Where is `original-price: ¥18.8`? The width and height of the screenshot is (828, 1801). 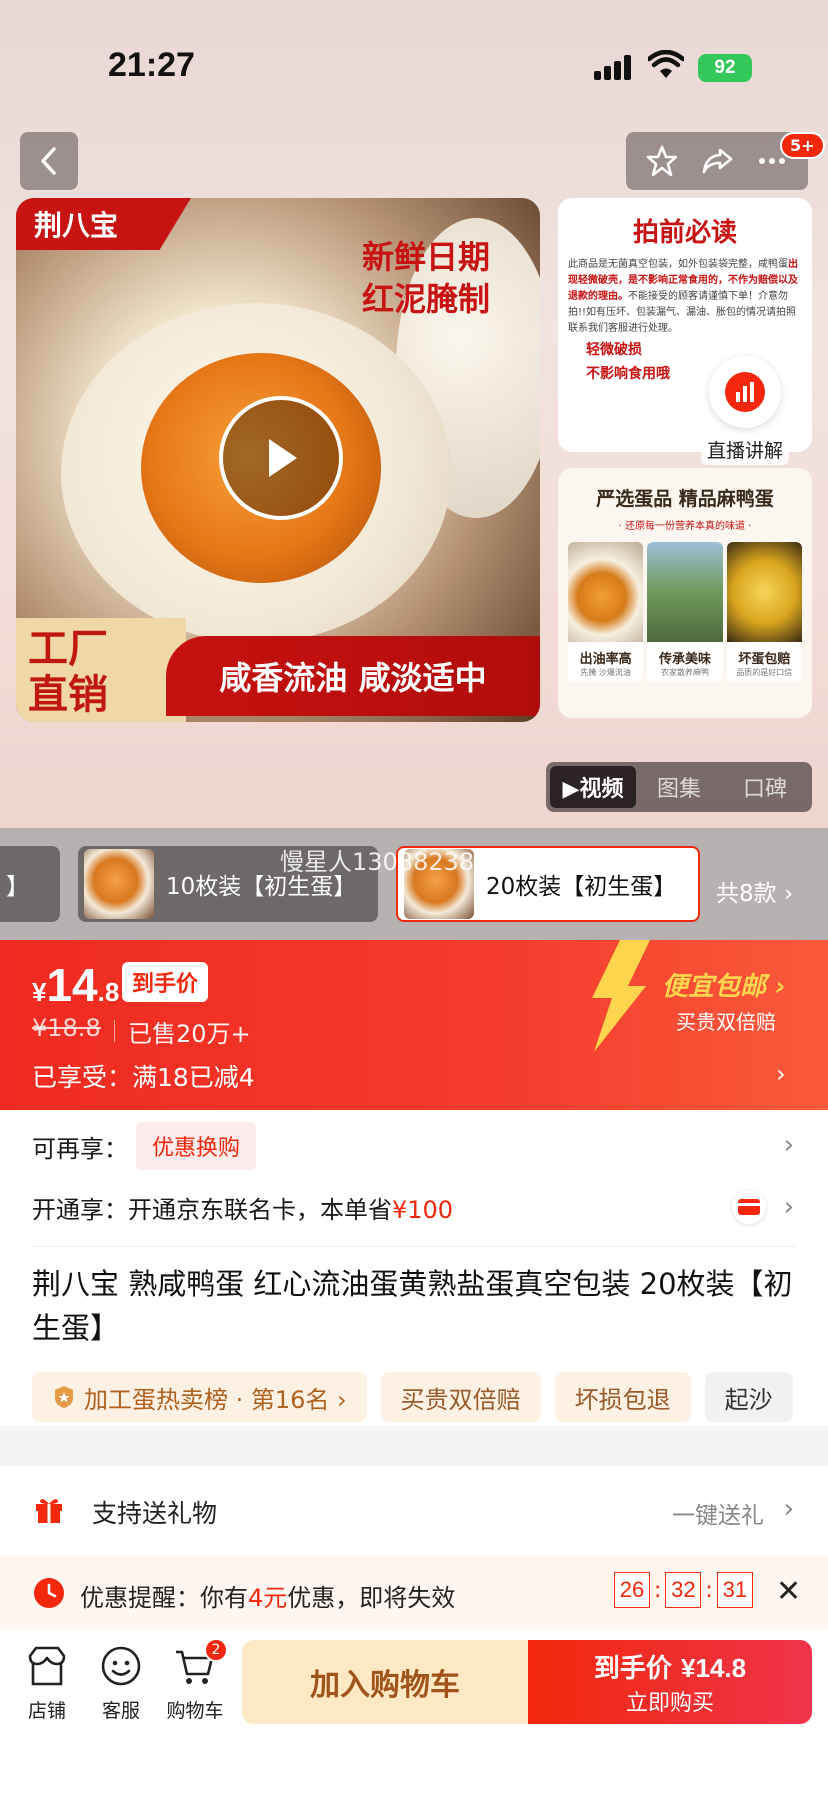
original-price: ¥18.8 is located at coordinates (66, 1028).